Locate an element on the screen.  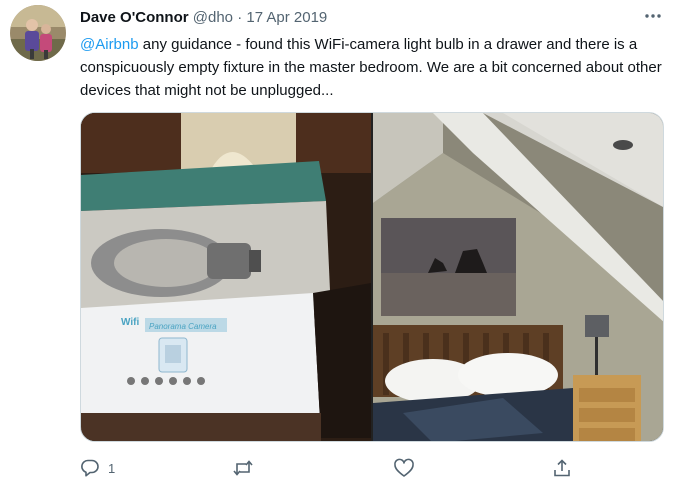
author-name: Dave O'Connor is located at coordinates (134, 17).